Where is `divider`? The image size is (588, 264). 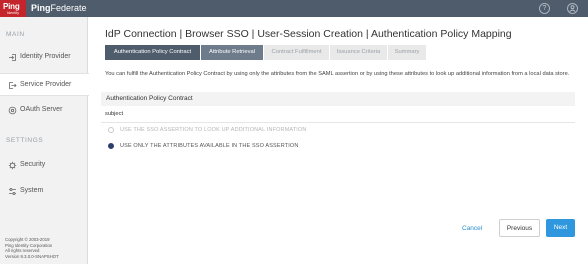 divider is located at coordinates (338, 122).